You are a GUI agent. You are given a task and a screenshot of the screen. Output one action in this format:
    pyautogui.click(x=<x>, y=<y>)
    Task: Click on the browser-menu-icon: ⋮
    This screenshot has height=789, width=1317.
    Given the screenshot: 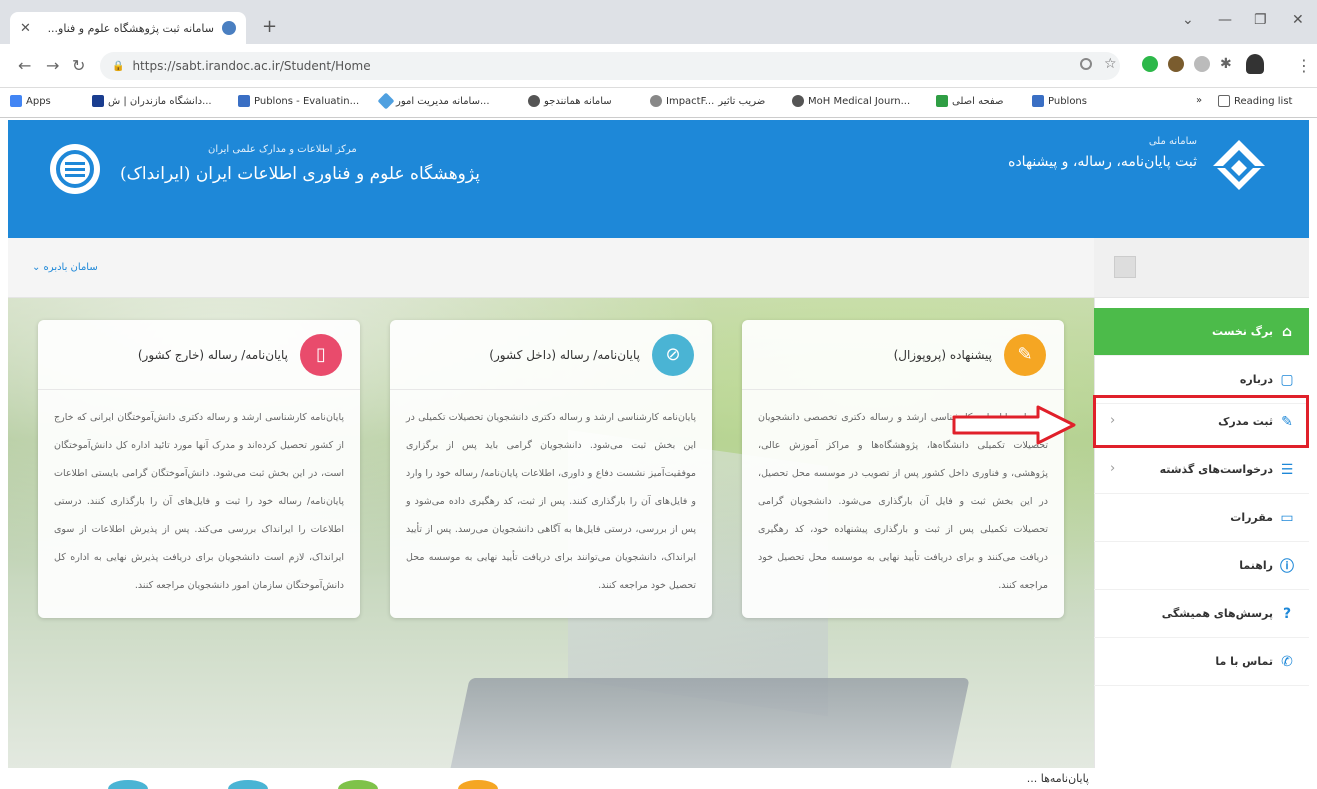 What is the action you would take?
    pyautogui.click(x=1304, y=65)
    